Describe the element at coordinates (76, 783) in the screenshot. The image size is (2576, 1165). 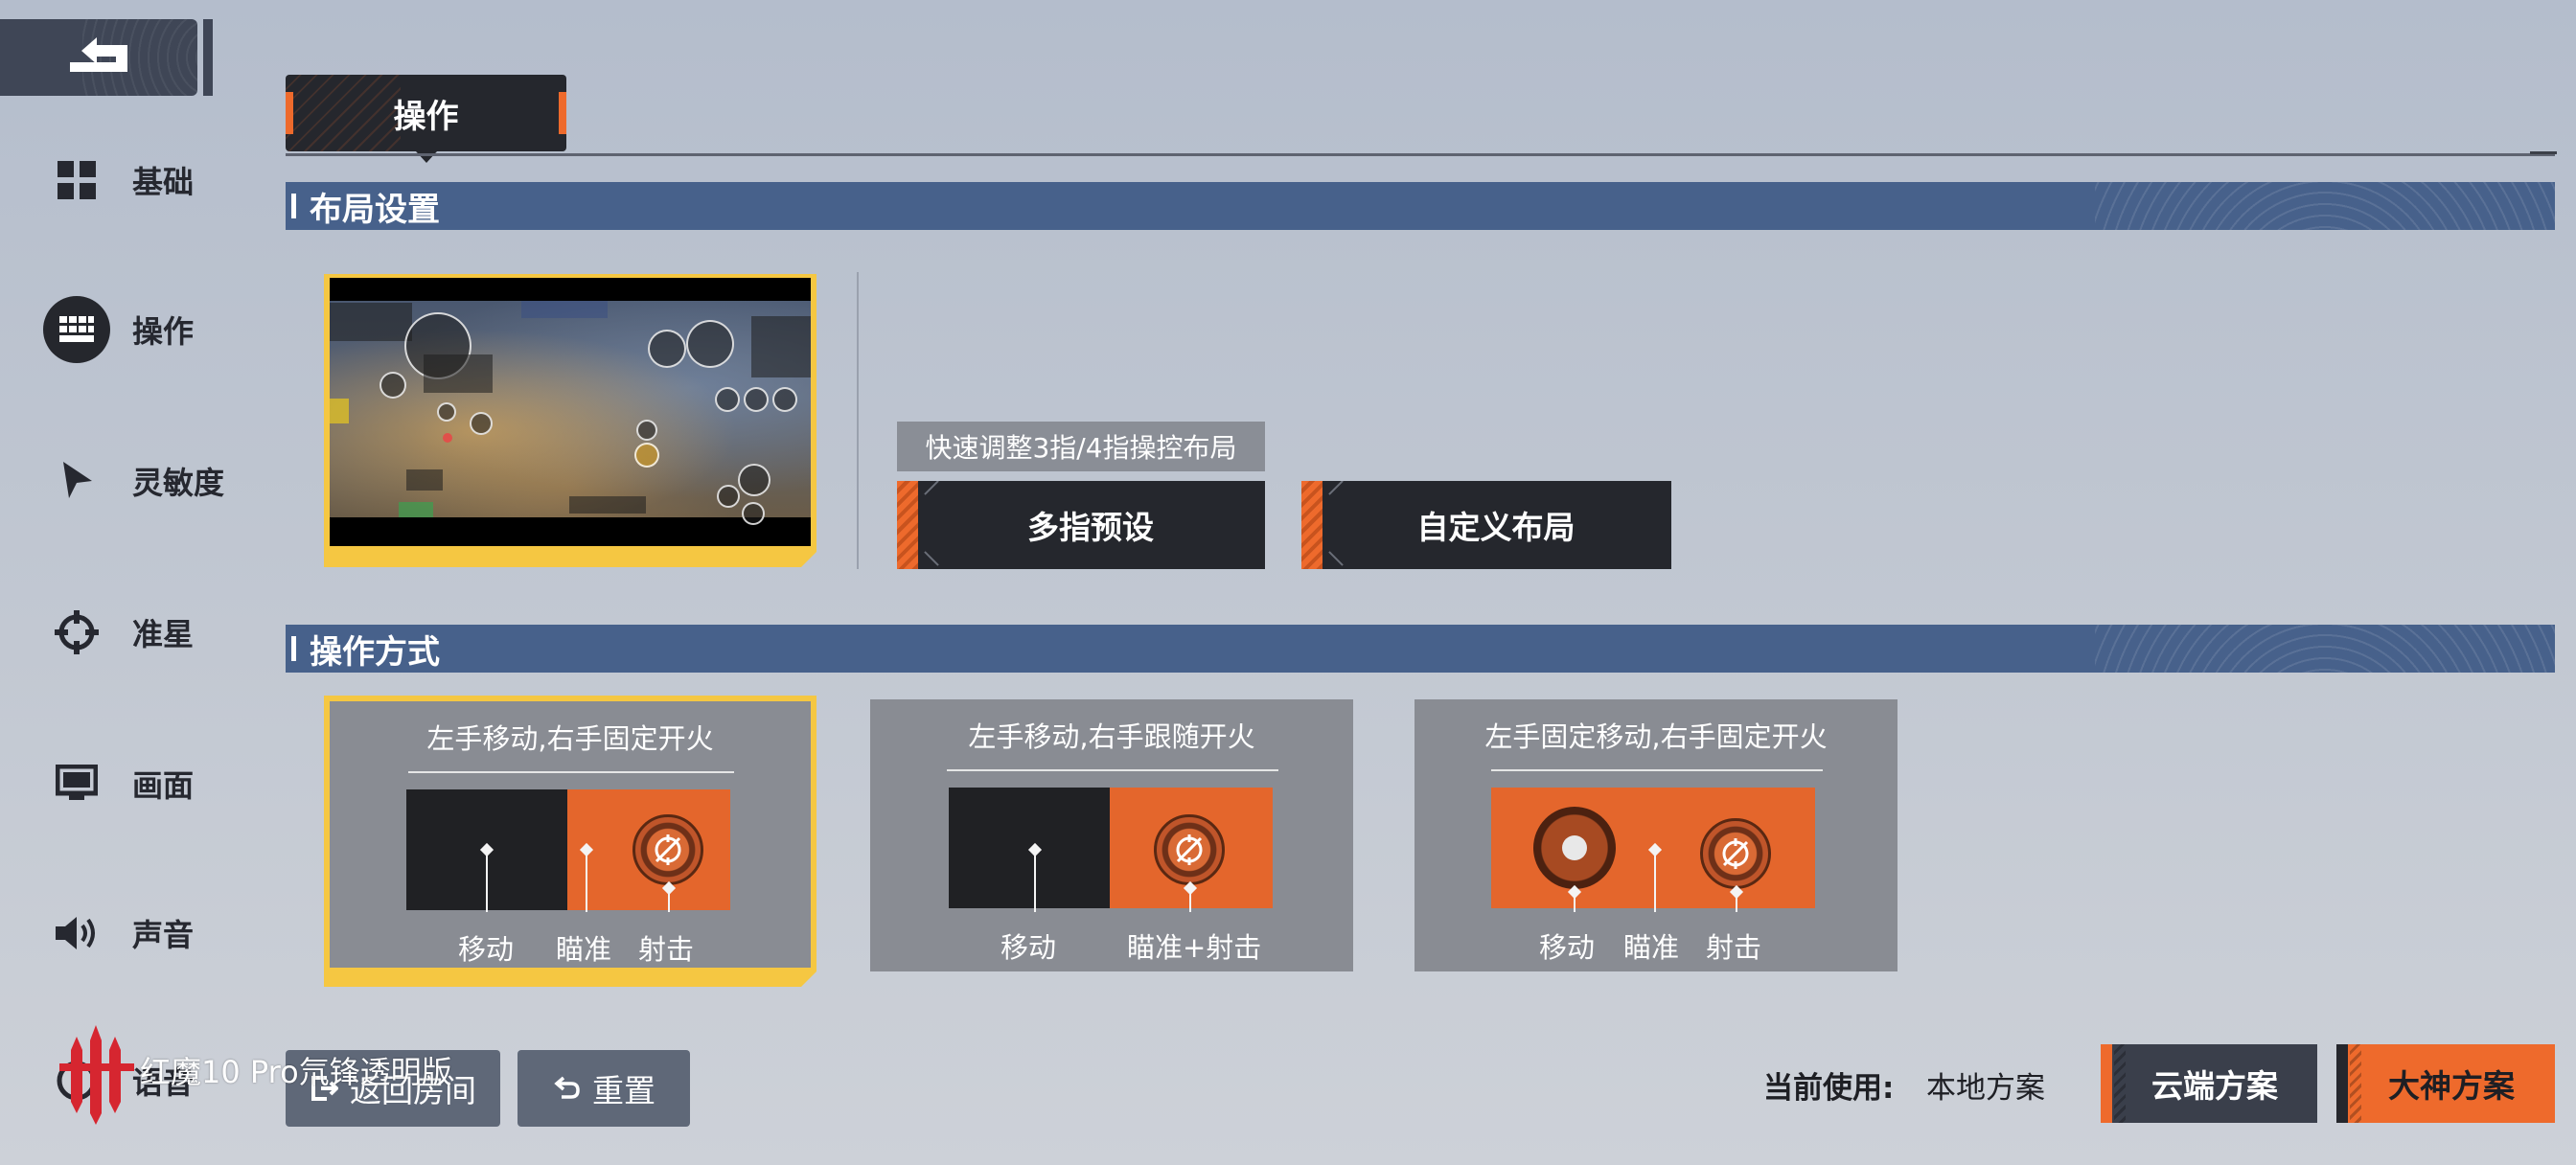
I see `monitor-icon` at that location.